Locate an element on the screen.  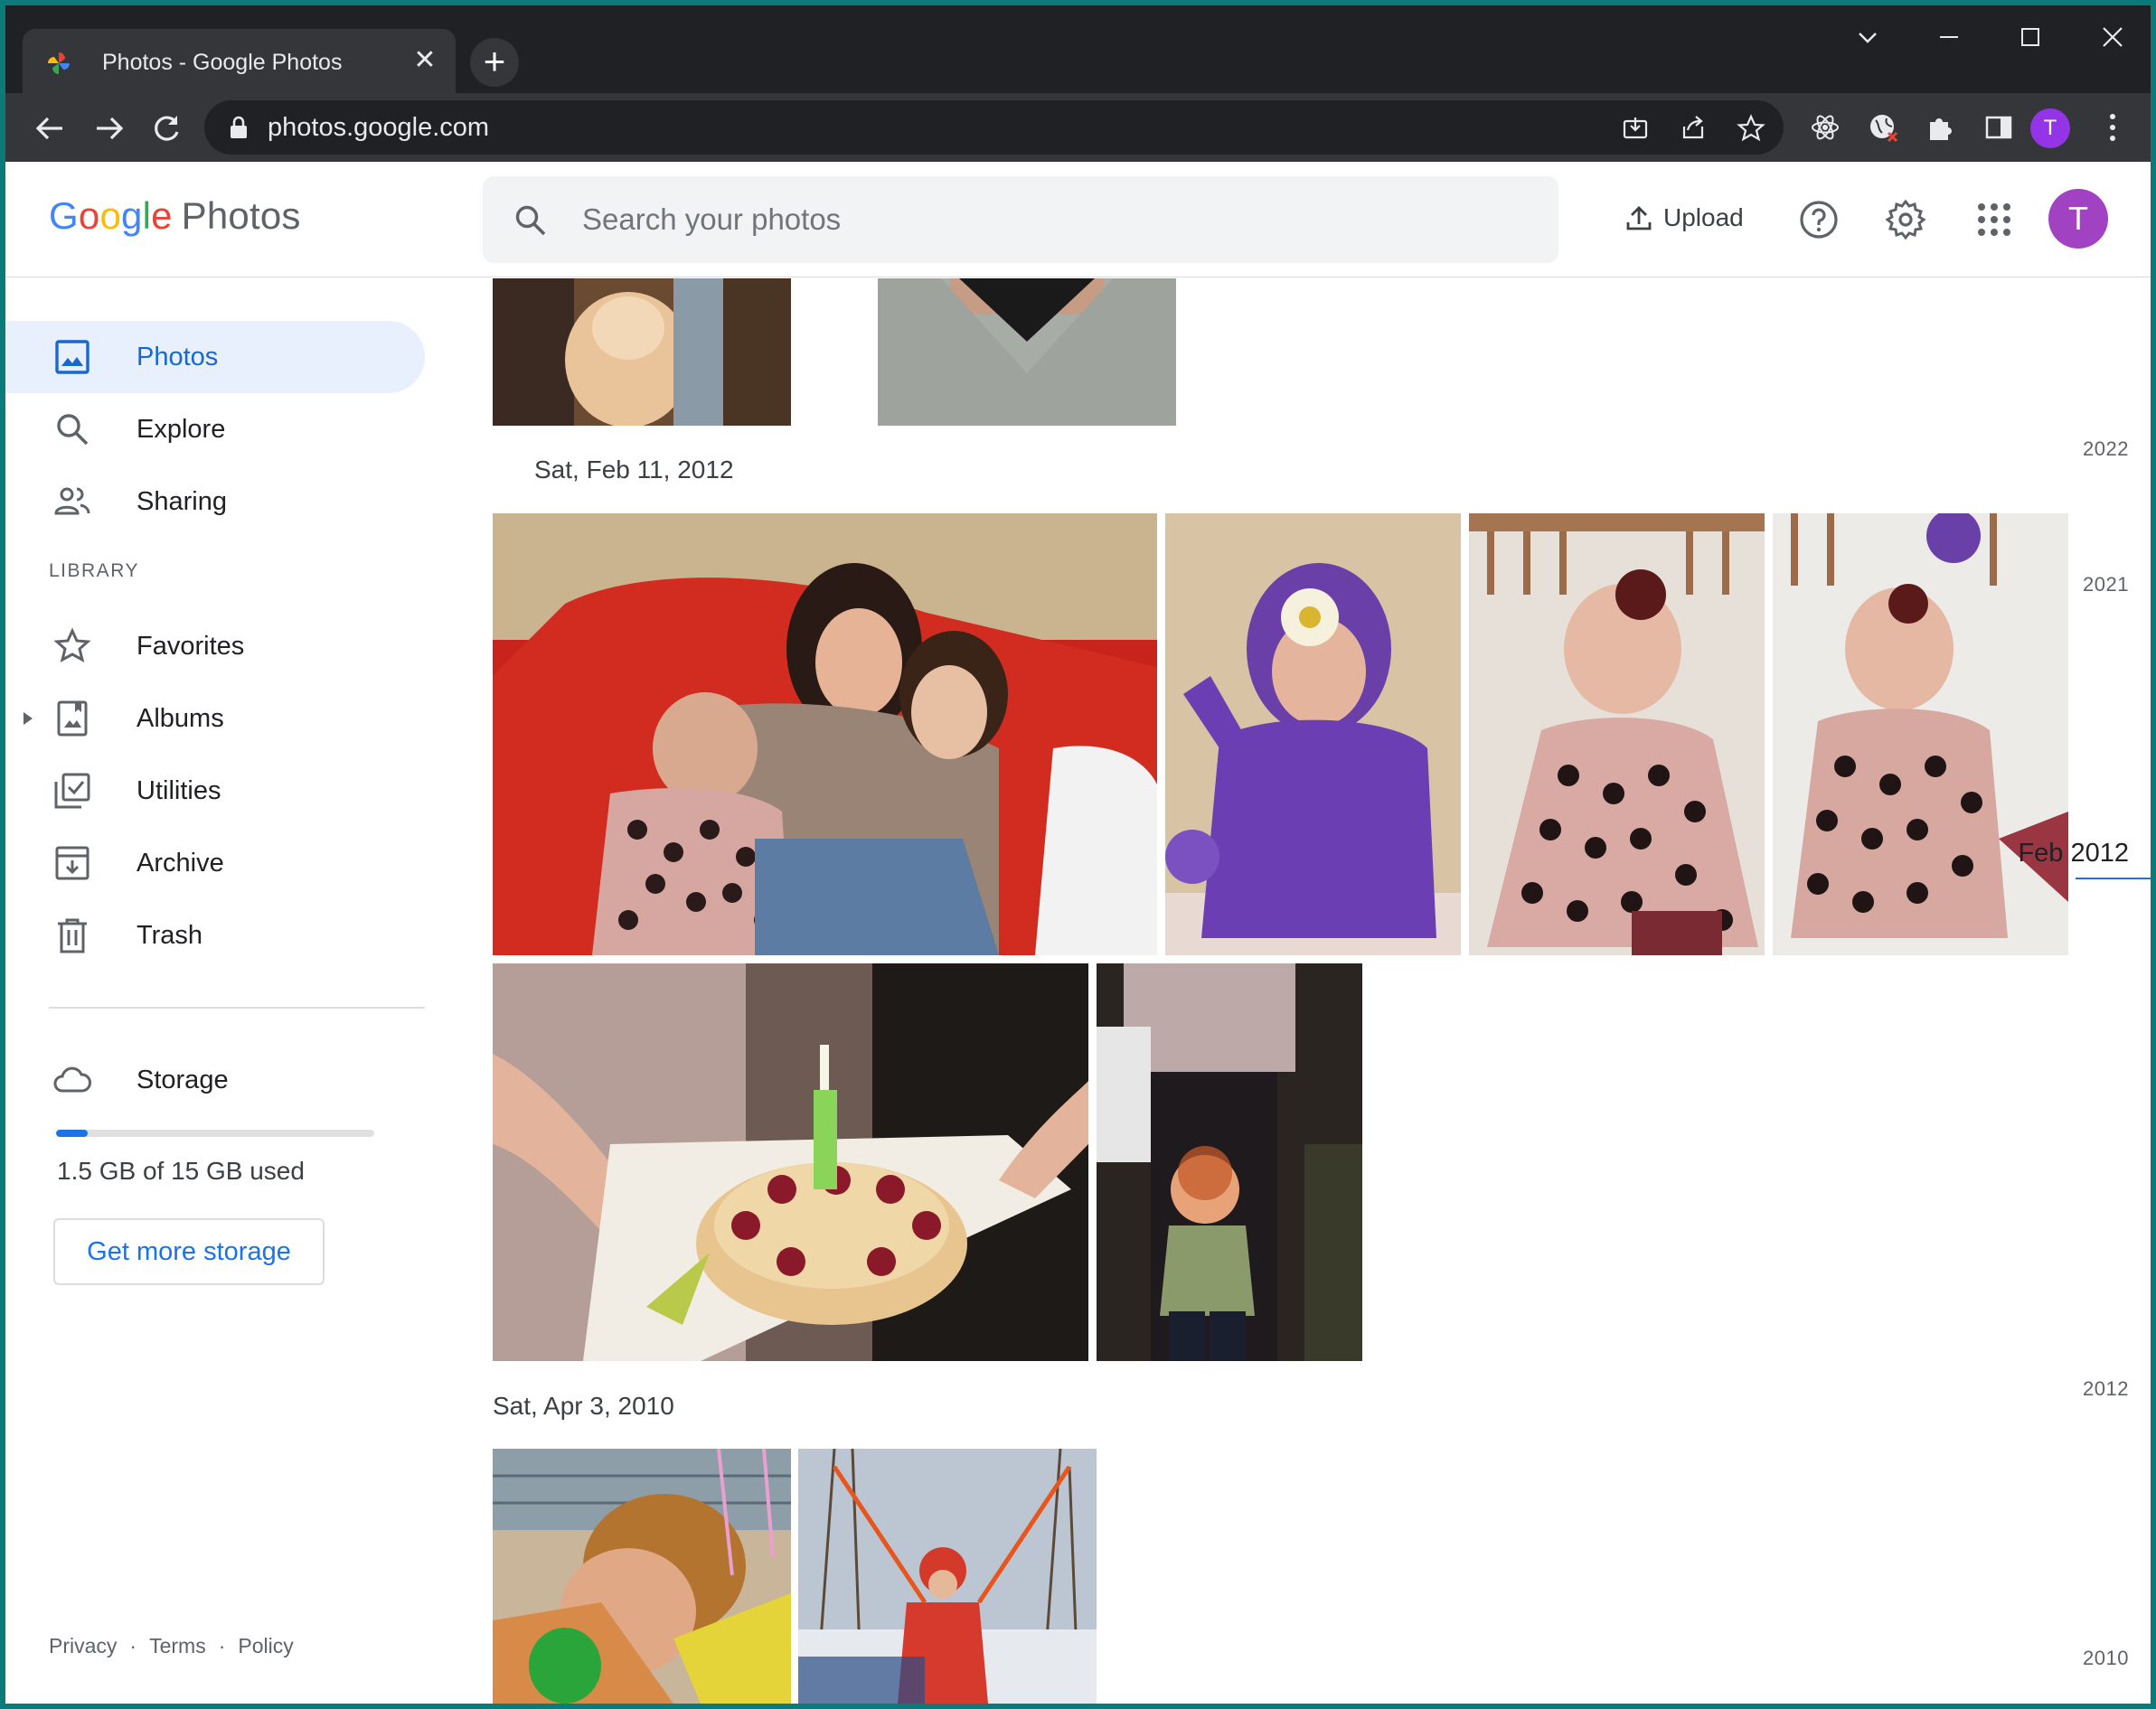
share-icon is located at coordinates (1693, 128).